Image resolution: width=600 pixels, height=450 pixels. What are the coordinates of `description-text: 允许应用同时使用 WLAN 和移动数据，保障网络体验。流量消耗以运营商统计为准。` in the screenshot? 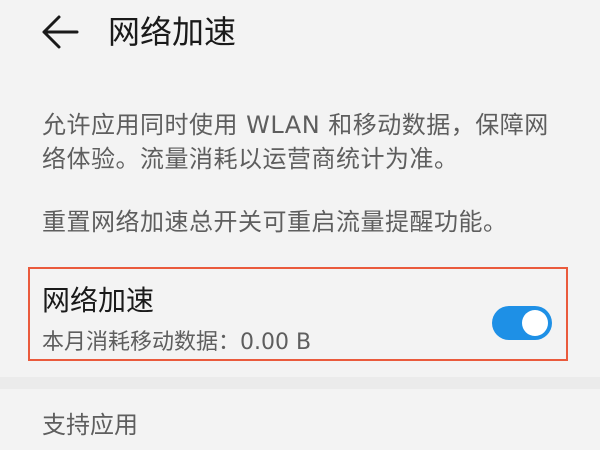 It's located at (295, 142).